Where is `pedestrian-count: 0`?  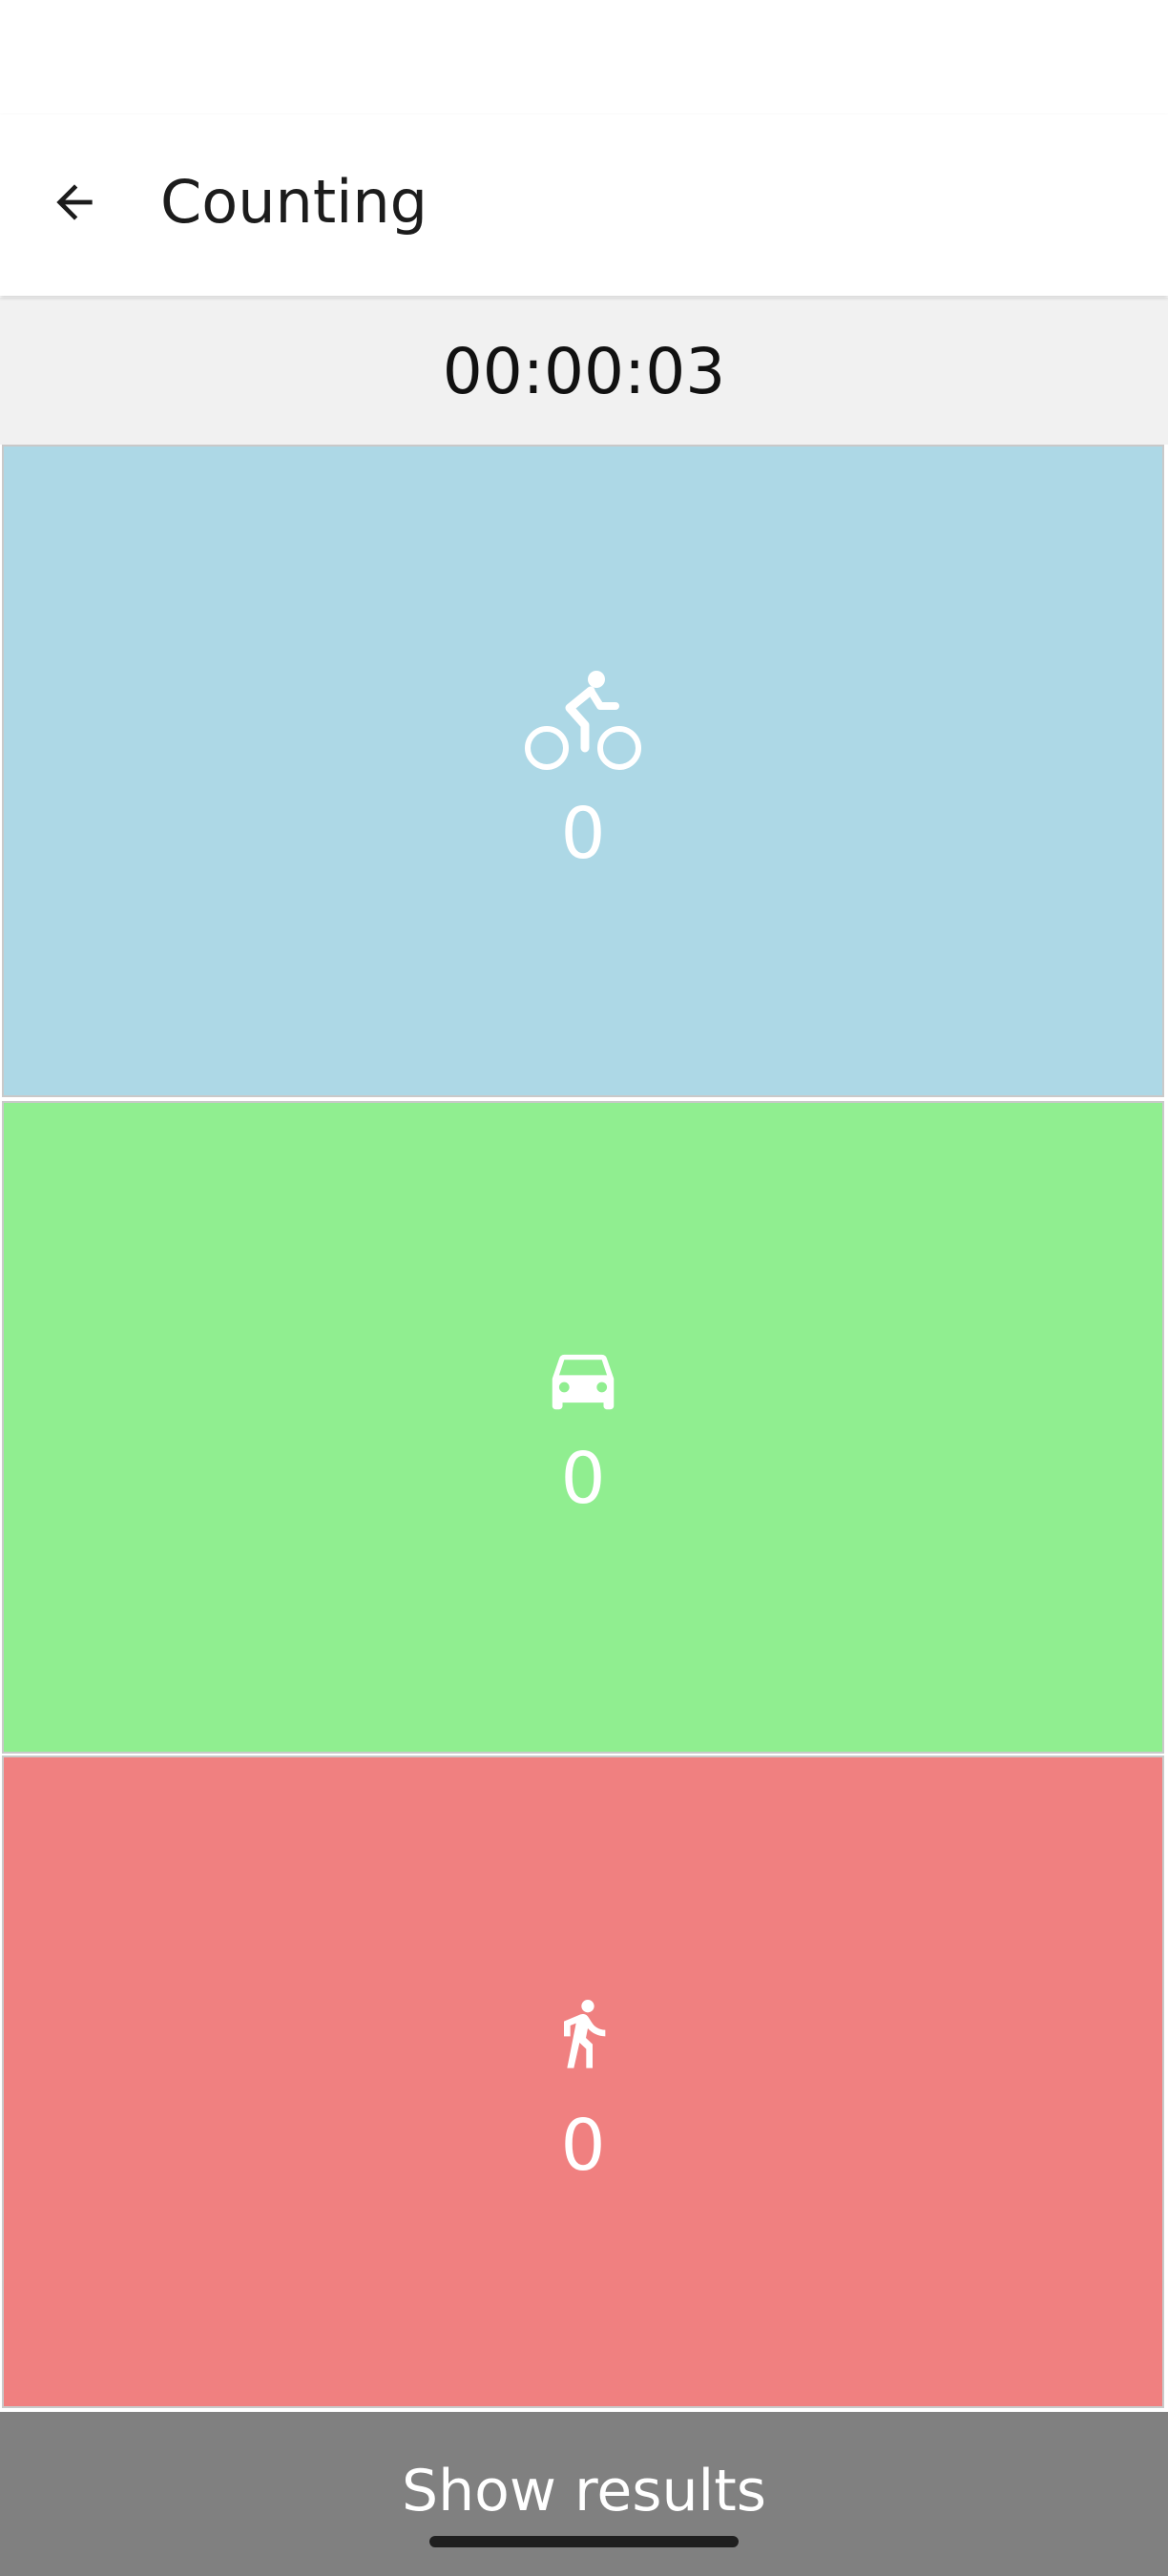 pedestrian-count: 0 is located at coordinates (583, 2146).